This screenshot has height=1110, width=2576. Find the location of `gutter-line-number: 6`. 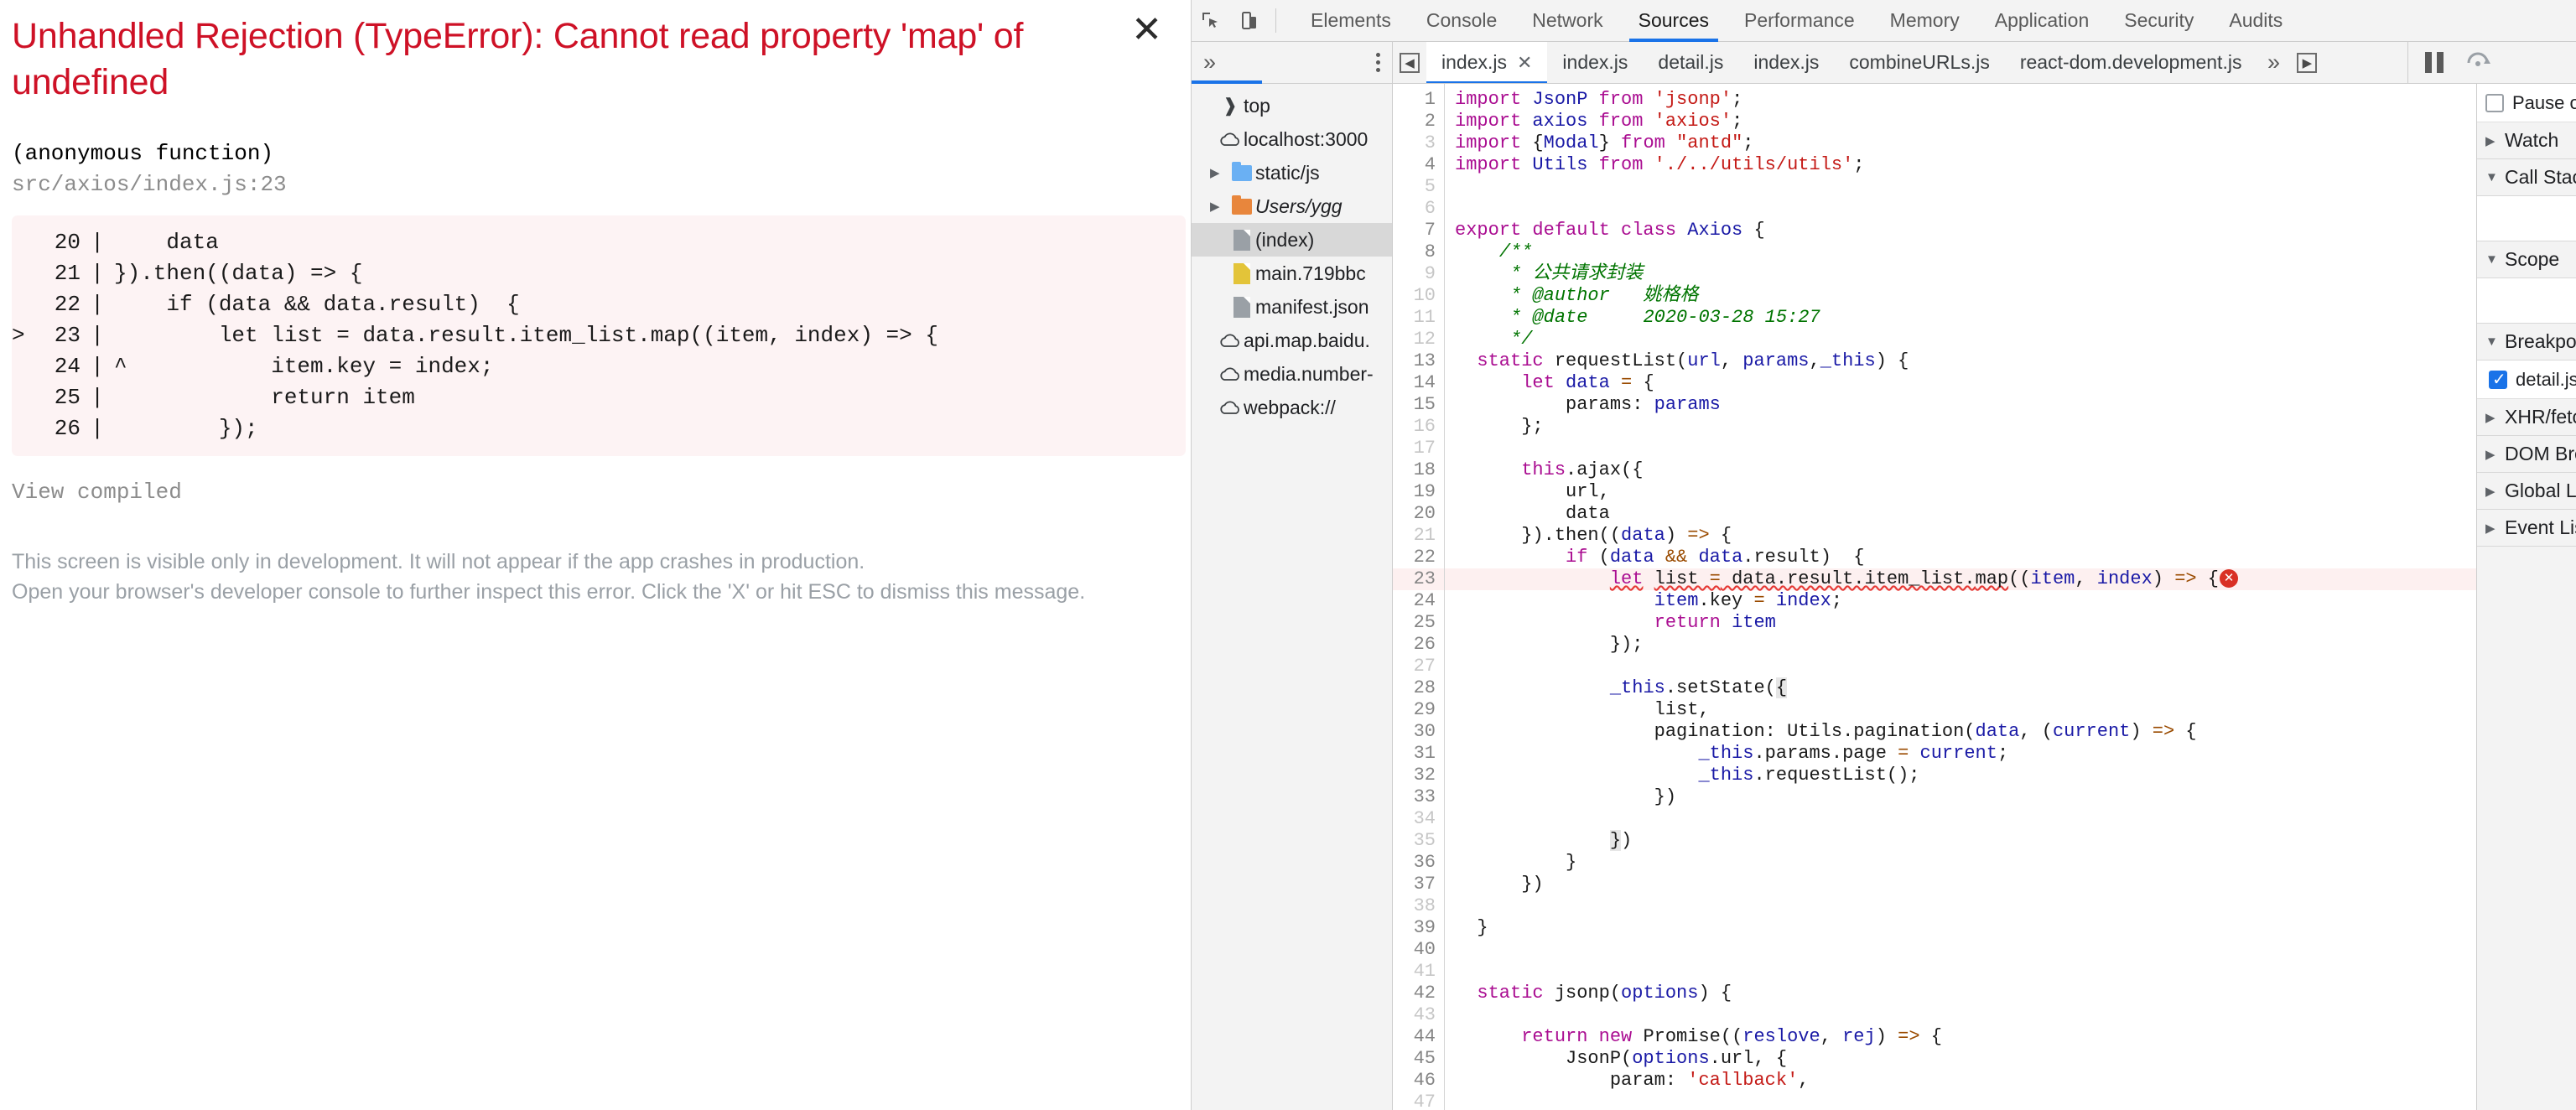

gutter-line-number: 6 is located at coordinates (1418, 209).